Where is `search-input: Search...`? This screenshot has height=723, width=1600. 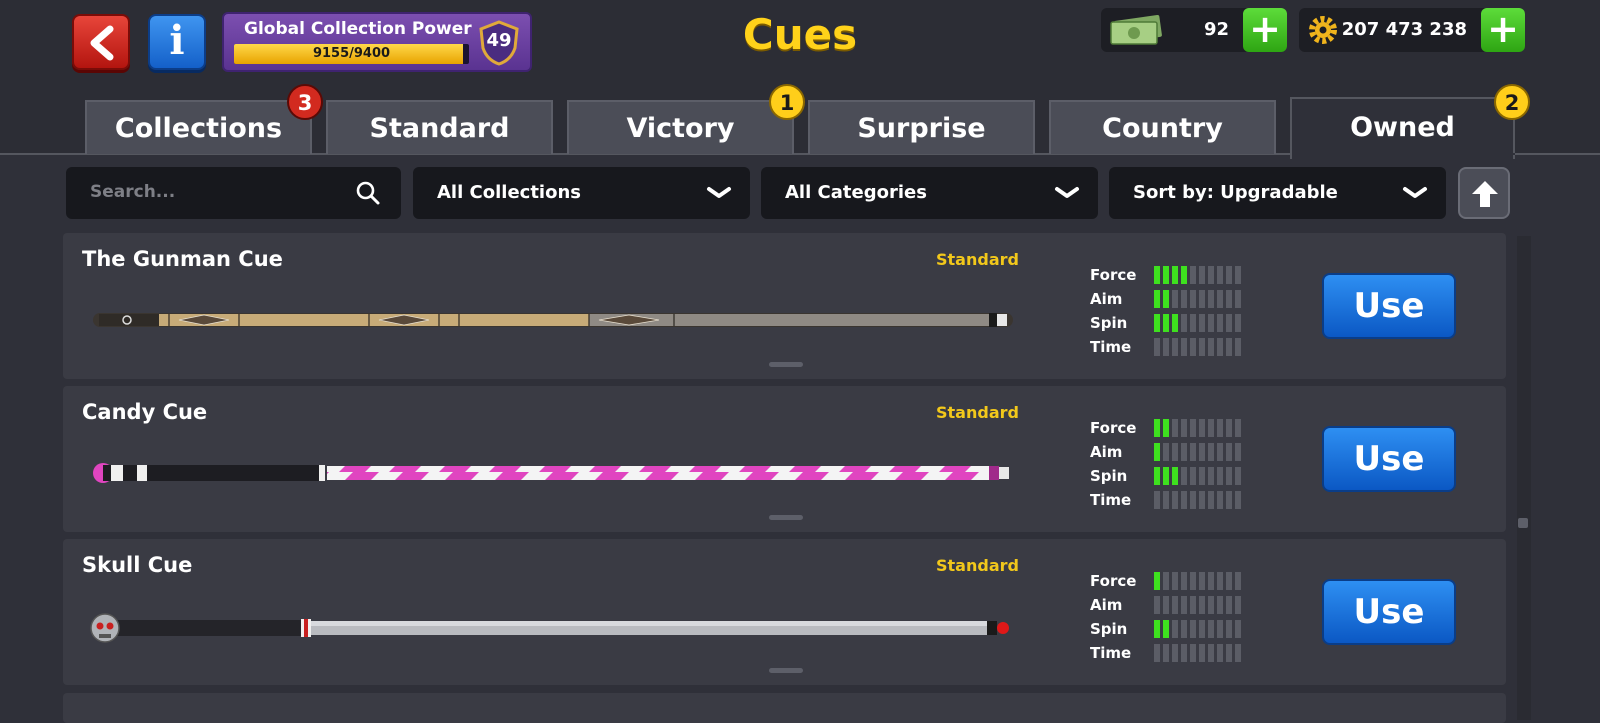
search-input: Search... is located at coordinates (233, 193).